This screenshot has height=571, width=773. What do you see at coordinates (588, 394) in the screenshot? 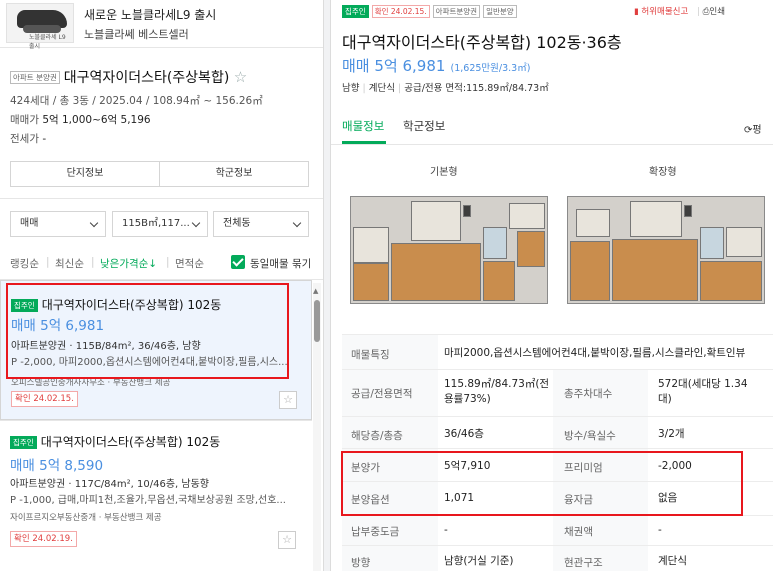
I see `row-label: 총주차대수` at bounding box center [588, 394].